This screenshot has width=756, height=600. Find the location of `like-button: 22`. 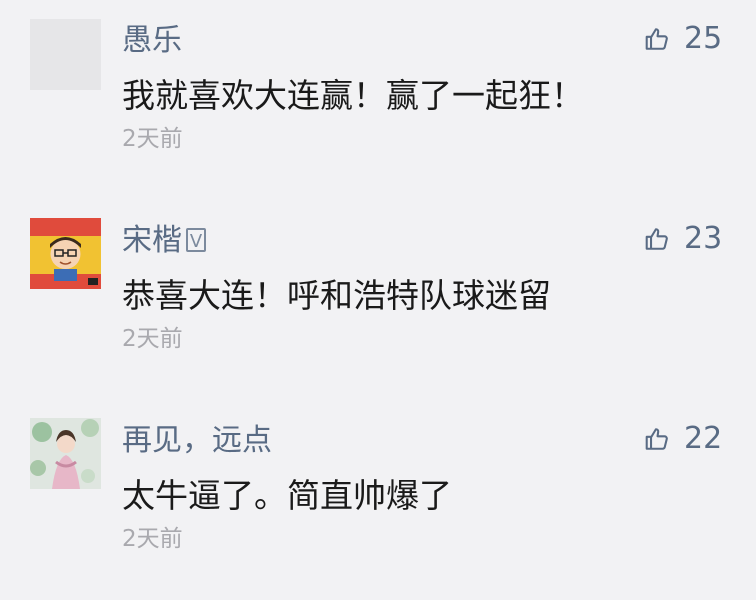

like-button: 22 is located at coordinates (683, 439).